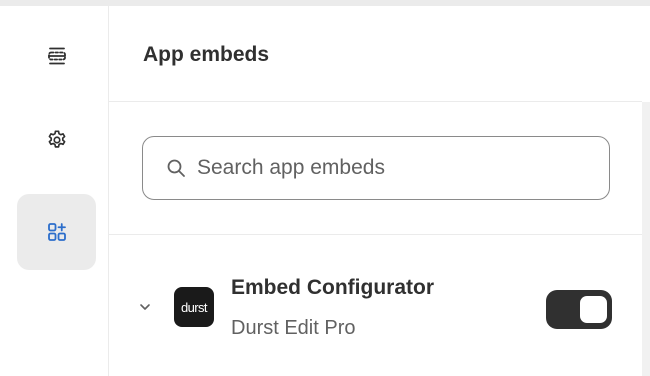 Image resolution: width=650 pixels, height=376 pixels. I want to click on rail-item-settings, so click(56, 140).